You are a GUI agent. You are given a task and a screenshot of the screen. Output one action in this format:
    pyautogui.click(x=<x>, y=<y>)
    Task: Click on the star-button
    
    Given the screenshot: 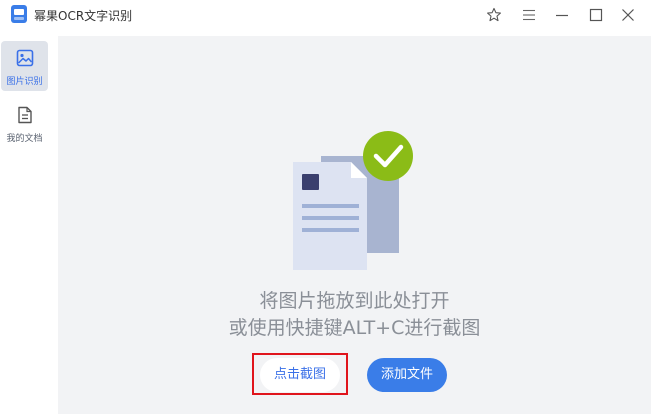 What is the action you would take?
    pyautogui.click(x=494, y=15)
    